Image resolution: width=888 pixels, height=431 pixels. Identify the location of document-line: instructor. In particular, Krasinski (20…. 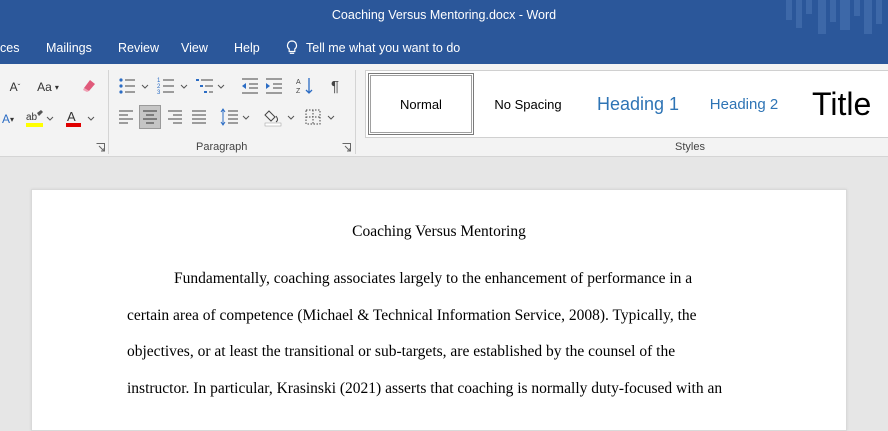
(425, 388).